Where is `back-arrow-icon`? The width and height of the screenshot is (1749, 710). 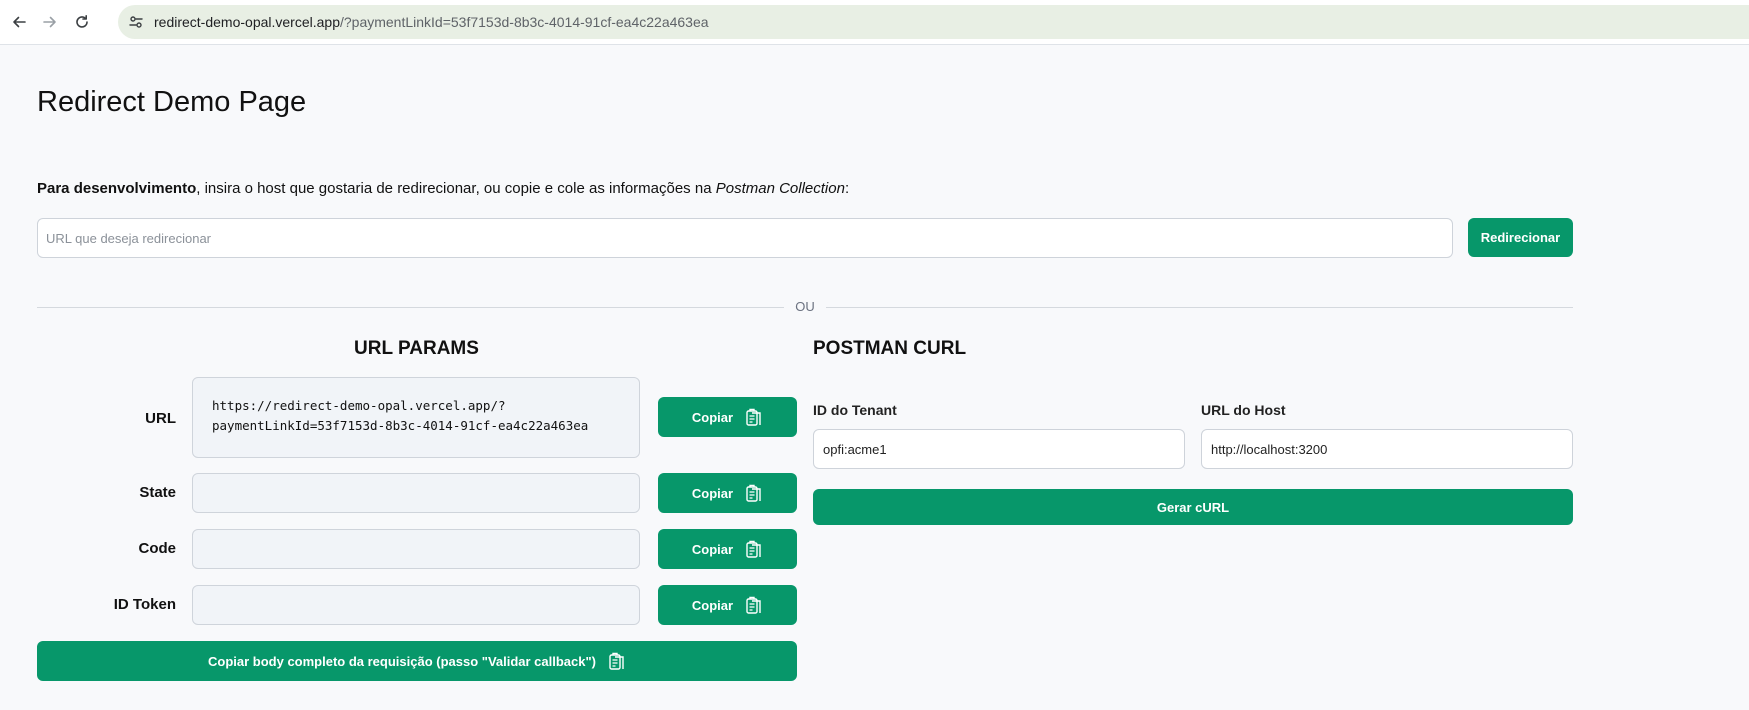
back-arrow-icon is located at coordinates (19, 22).